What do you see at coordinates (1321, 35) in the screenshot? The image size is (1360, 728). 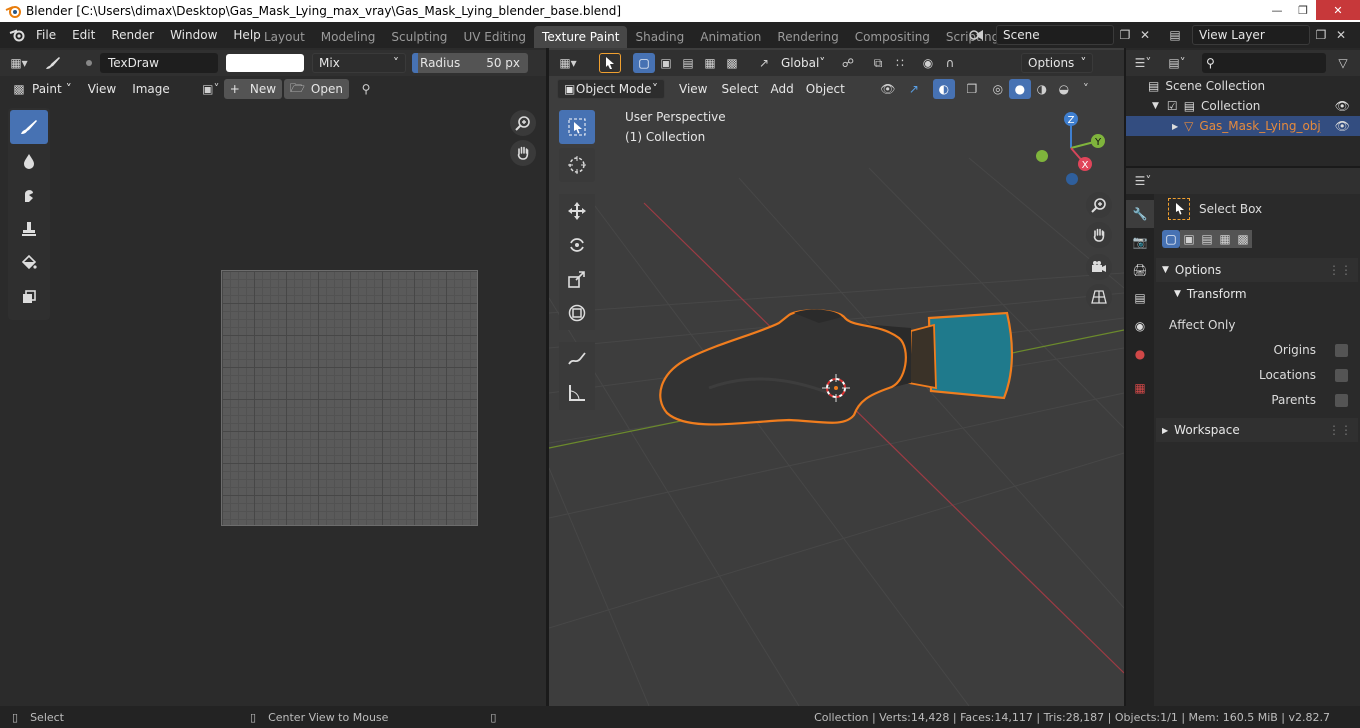 I see `new-view-layer-icon: ❐` at bounding box center [1321, 35].